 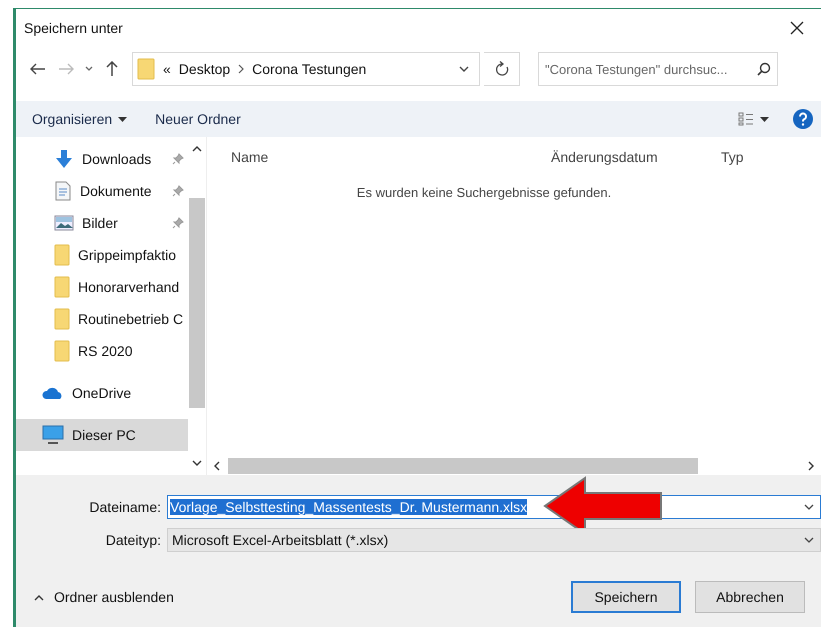 What do you see at coordinates (125, 507) in the screenshot?
I see `field-label: Dateiname:` at bounding box center [125, 507].